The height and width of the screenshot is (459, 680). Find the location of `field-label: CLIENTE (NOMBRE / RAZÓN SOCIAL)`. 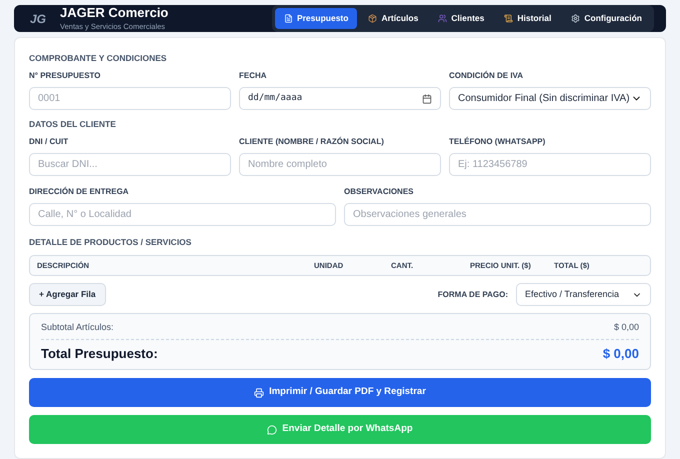

field-label: CLIENTE (NOMBRE / RAZÓN SOCIAL) is located at coordinates (312, 142).